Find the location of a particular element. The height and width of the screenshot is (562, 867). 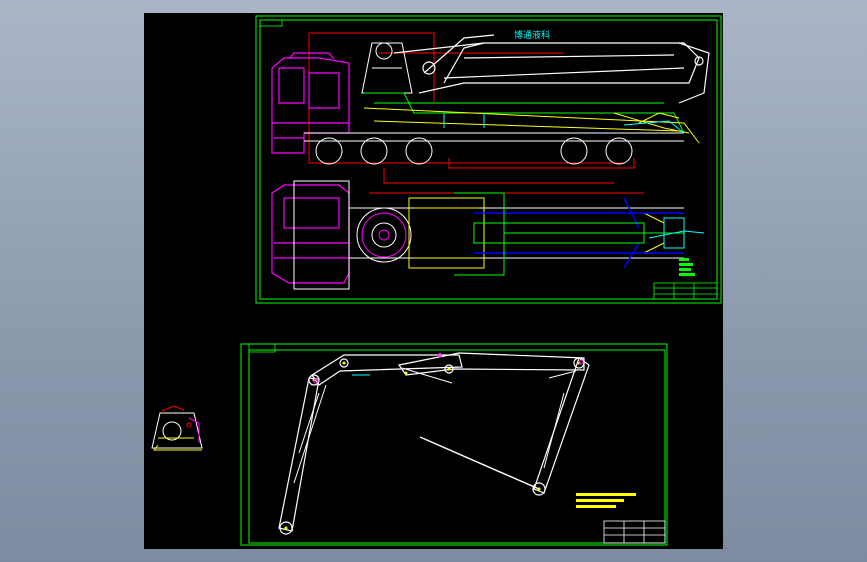

slewing-ring-top-view is located at coordinates (384, 235).